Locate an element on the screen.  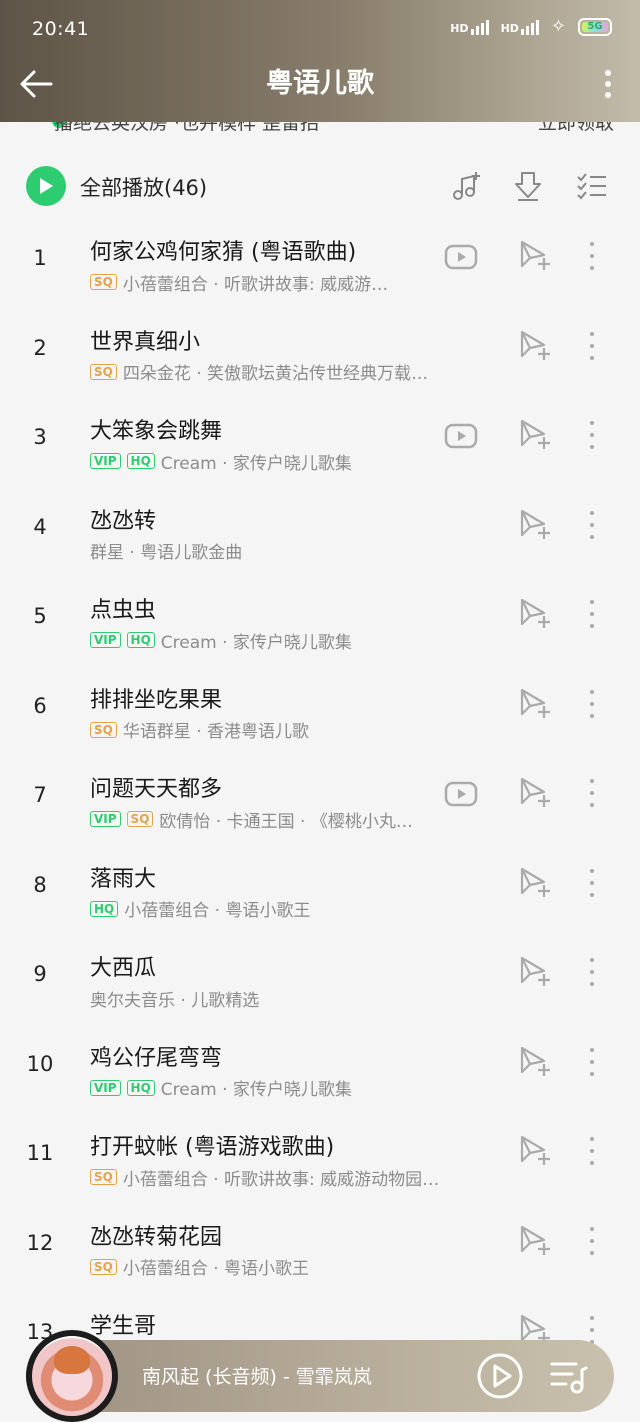
play-all-button is located at coordinates (46, 186).